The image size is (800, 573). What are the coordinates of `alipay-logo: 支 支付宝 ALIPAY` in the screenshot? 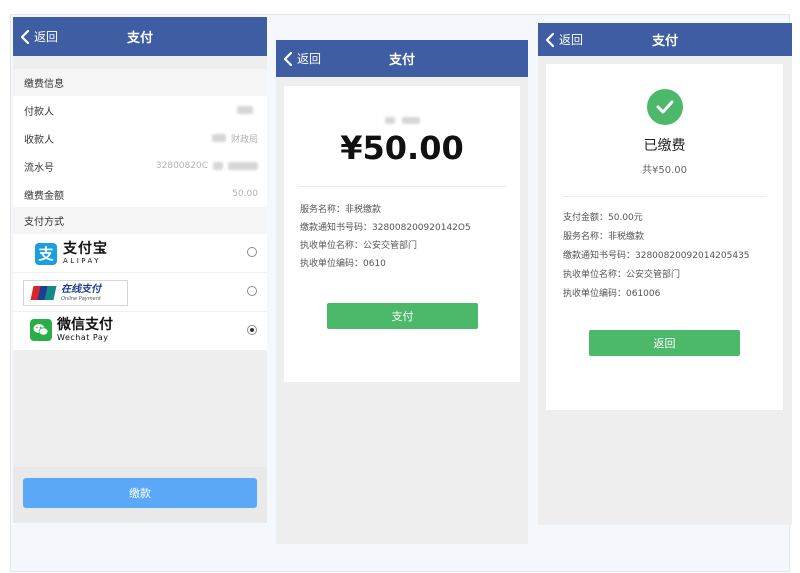 It's located at (71, 253).